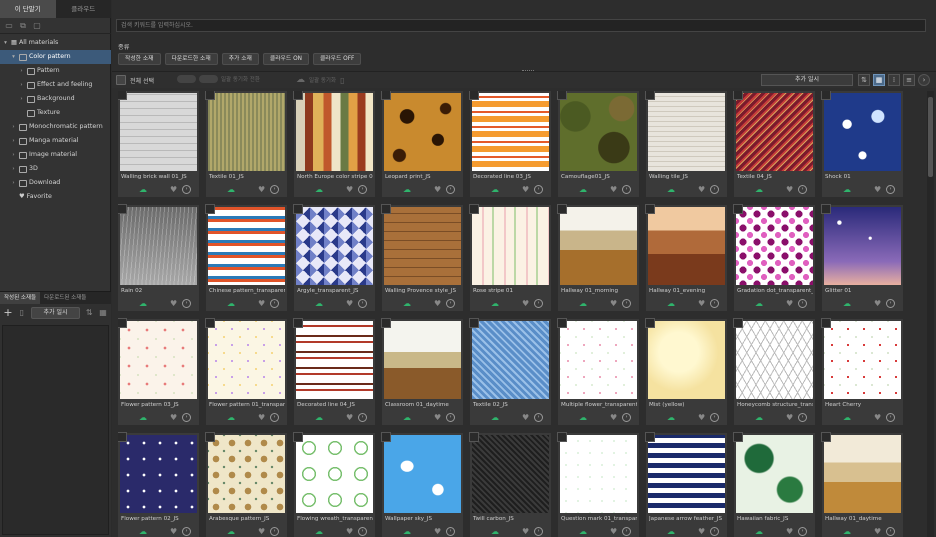 The width and height of the screenshot is (936, 537). Describe the element at coordinates (55, 169) in the screenshot. I see `tree-item: › 3D` at that location.